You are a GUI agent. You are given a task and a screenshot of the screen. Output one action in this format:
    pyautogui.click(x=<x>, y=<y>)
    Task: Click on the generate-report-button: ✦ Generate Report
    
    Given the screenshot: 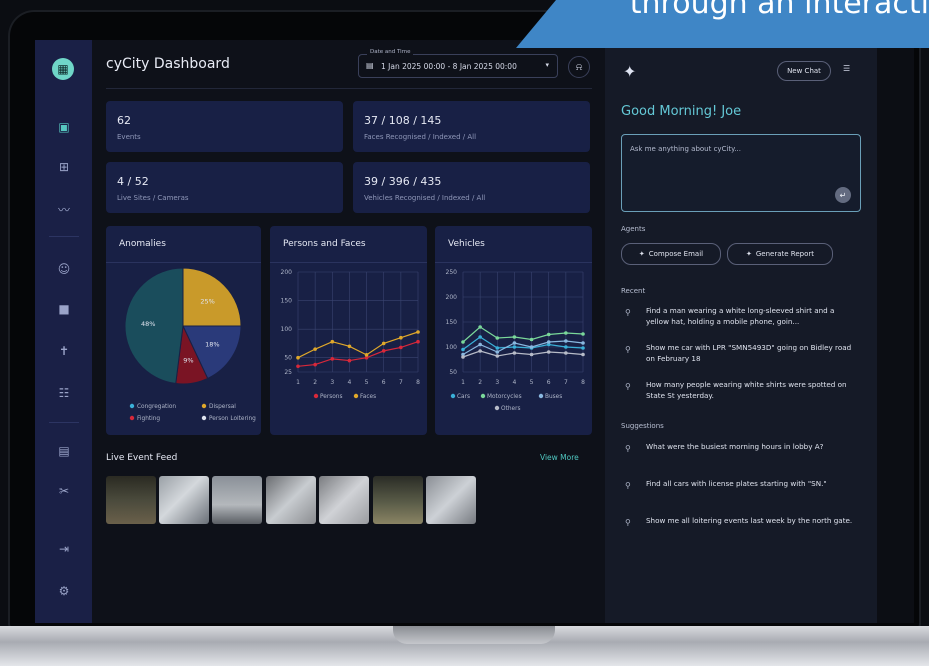 What is the action you would take?
    pyautogui.click(x=780, y=254)
    